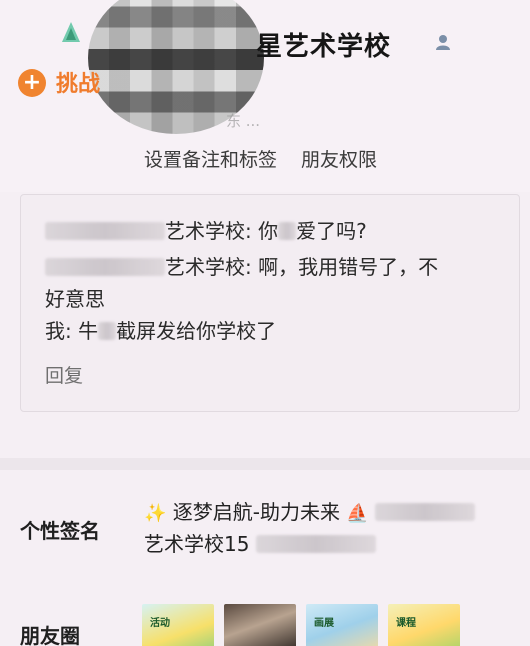 The width and height of the screenshot is (530, 646). Describe the element at coordinates (60, 531) in the screenshot. I see `signature-label: 个性签名` at that location.